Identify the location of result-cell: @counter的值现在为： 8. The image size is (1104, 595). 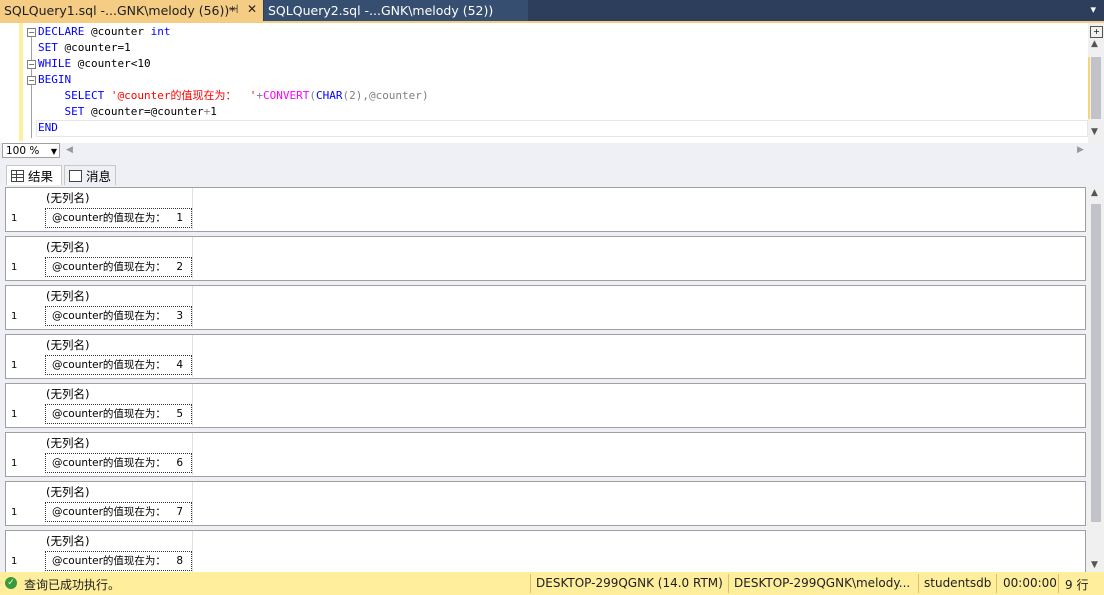
(118, 561).